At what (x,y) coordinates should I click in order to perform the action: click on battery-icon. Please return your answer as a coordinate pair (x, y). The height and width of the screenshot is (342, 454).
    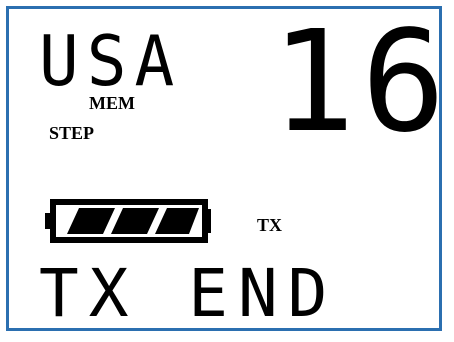
    Looking at the image, I should click on (128, 221).